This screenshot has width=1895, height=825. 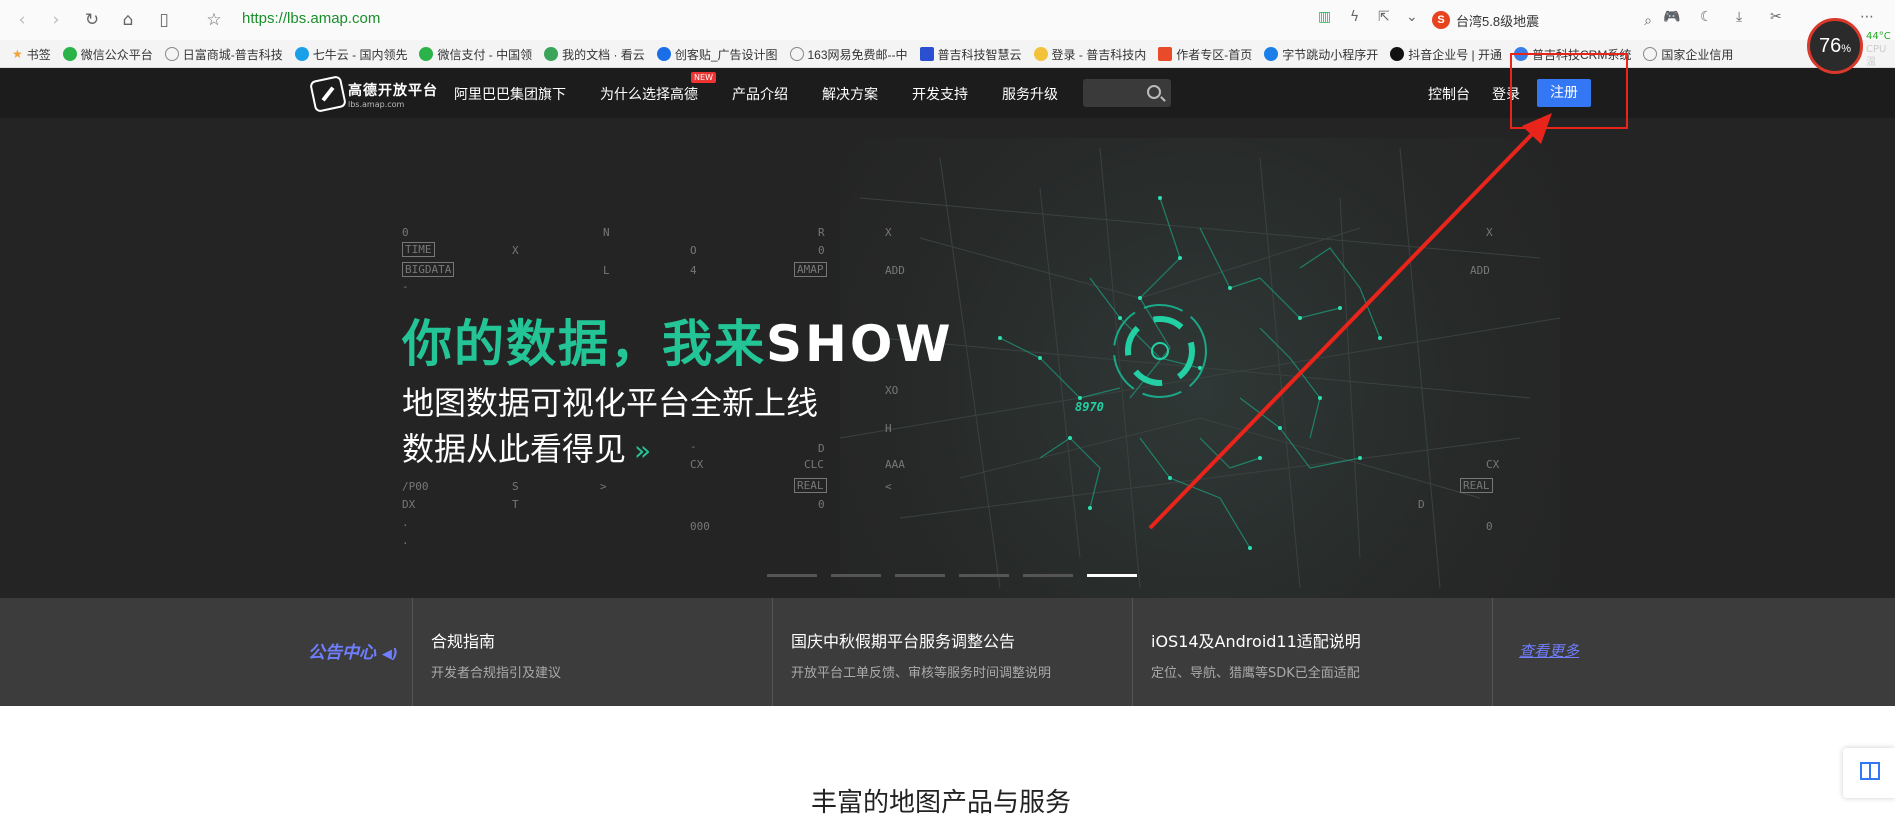 I want to click on kancloud-icon, so click(x=551, y=54).